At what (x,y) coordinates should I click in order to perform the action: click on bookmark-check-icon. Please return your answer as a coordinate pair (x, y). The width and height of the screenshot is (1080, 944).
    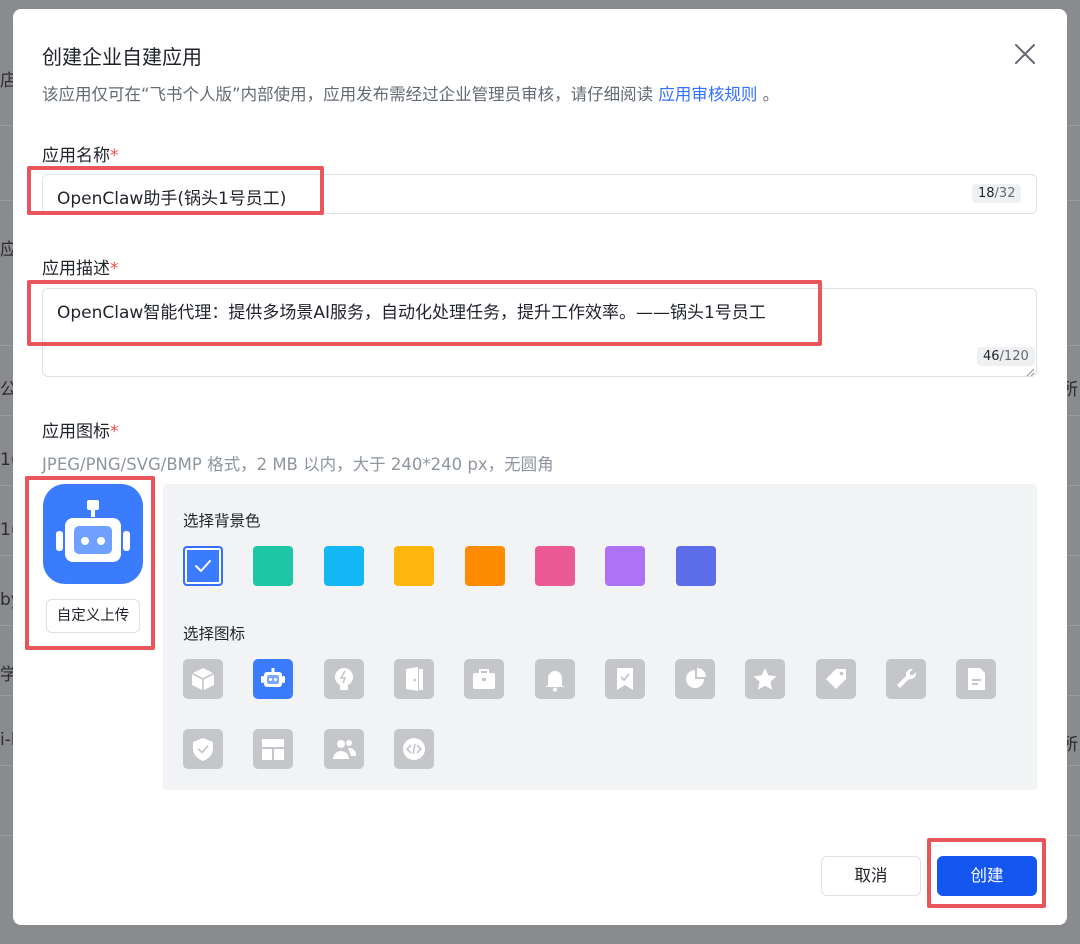
    Looking at the image, I should click on (624, 679).